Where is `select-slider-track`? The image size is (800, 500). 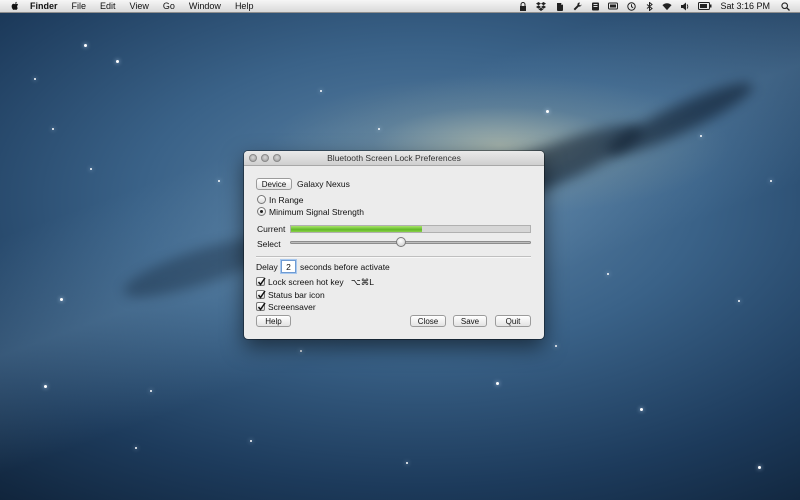 select-slider-track is located at coordinates (410, 242).